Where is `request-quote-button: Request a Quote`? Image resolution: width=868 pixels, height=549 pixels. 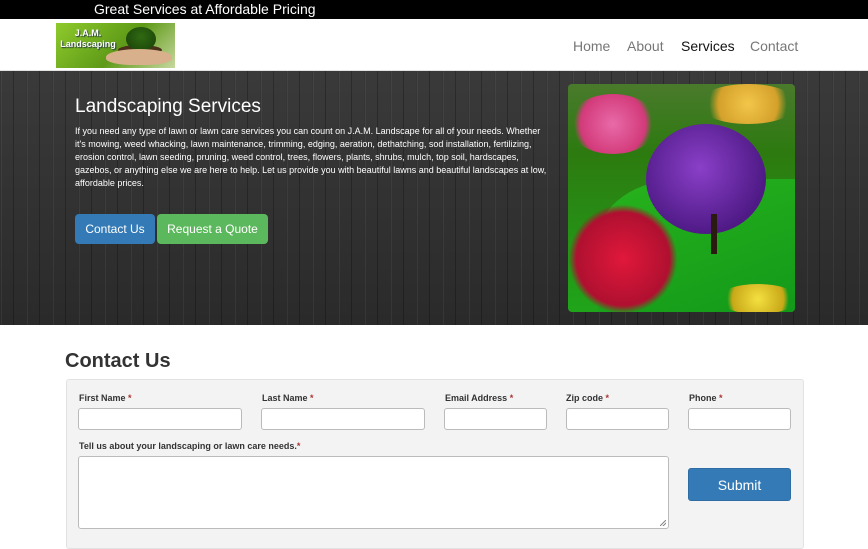
request-quote-button: Request a Quote is located at coordinates (212, 229).